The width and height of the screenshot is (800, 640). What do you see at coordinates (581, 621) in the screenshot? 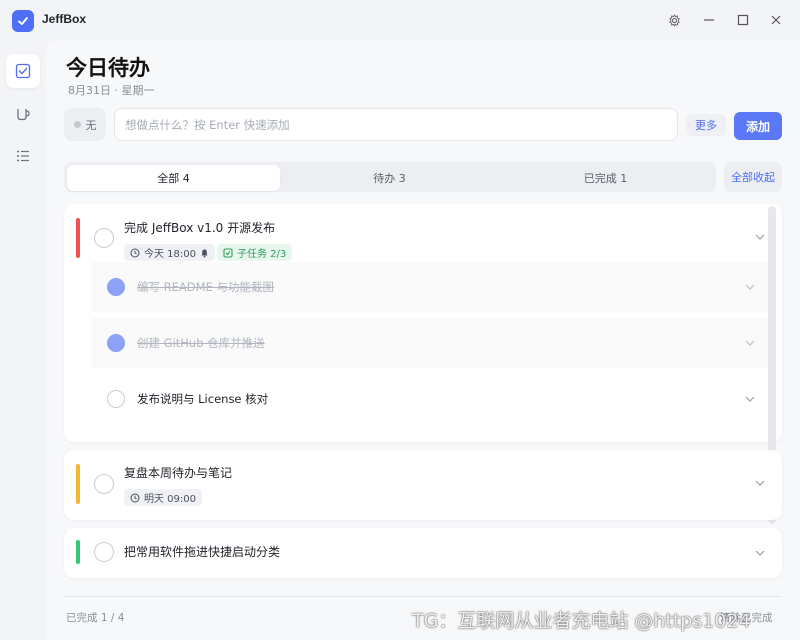
I see `watermark: TG：互联网从业者充电站 @https1024` at bounding box center [581, 621].